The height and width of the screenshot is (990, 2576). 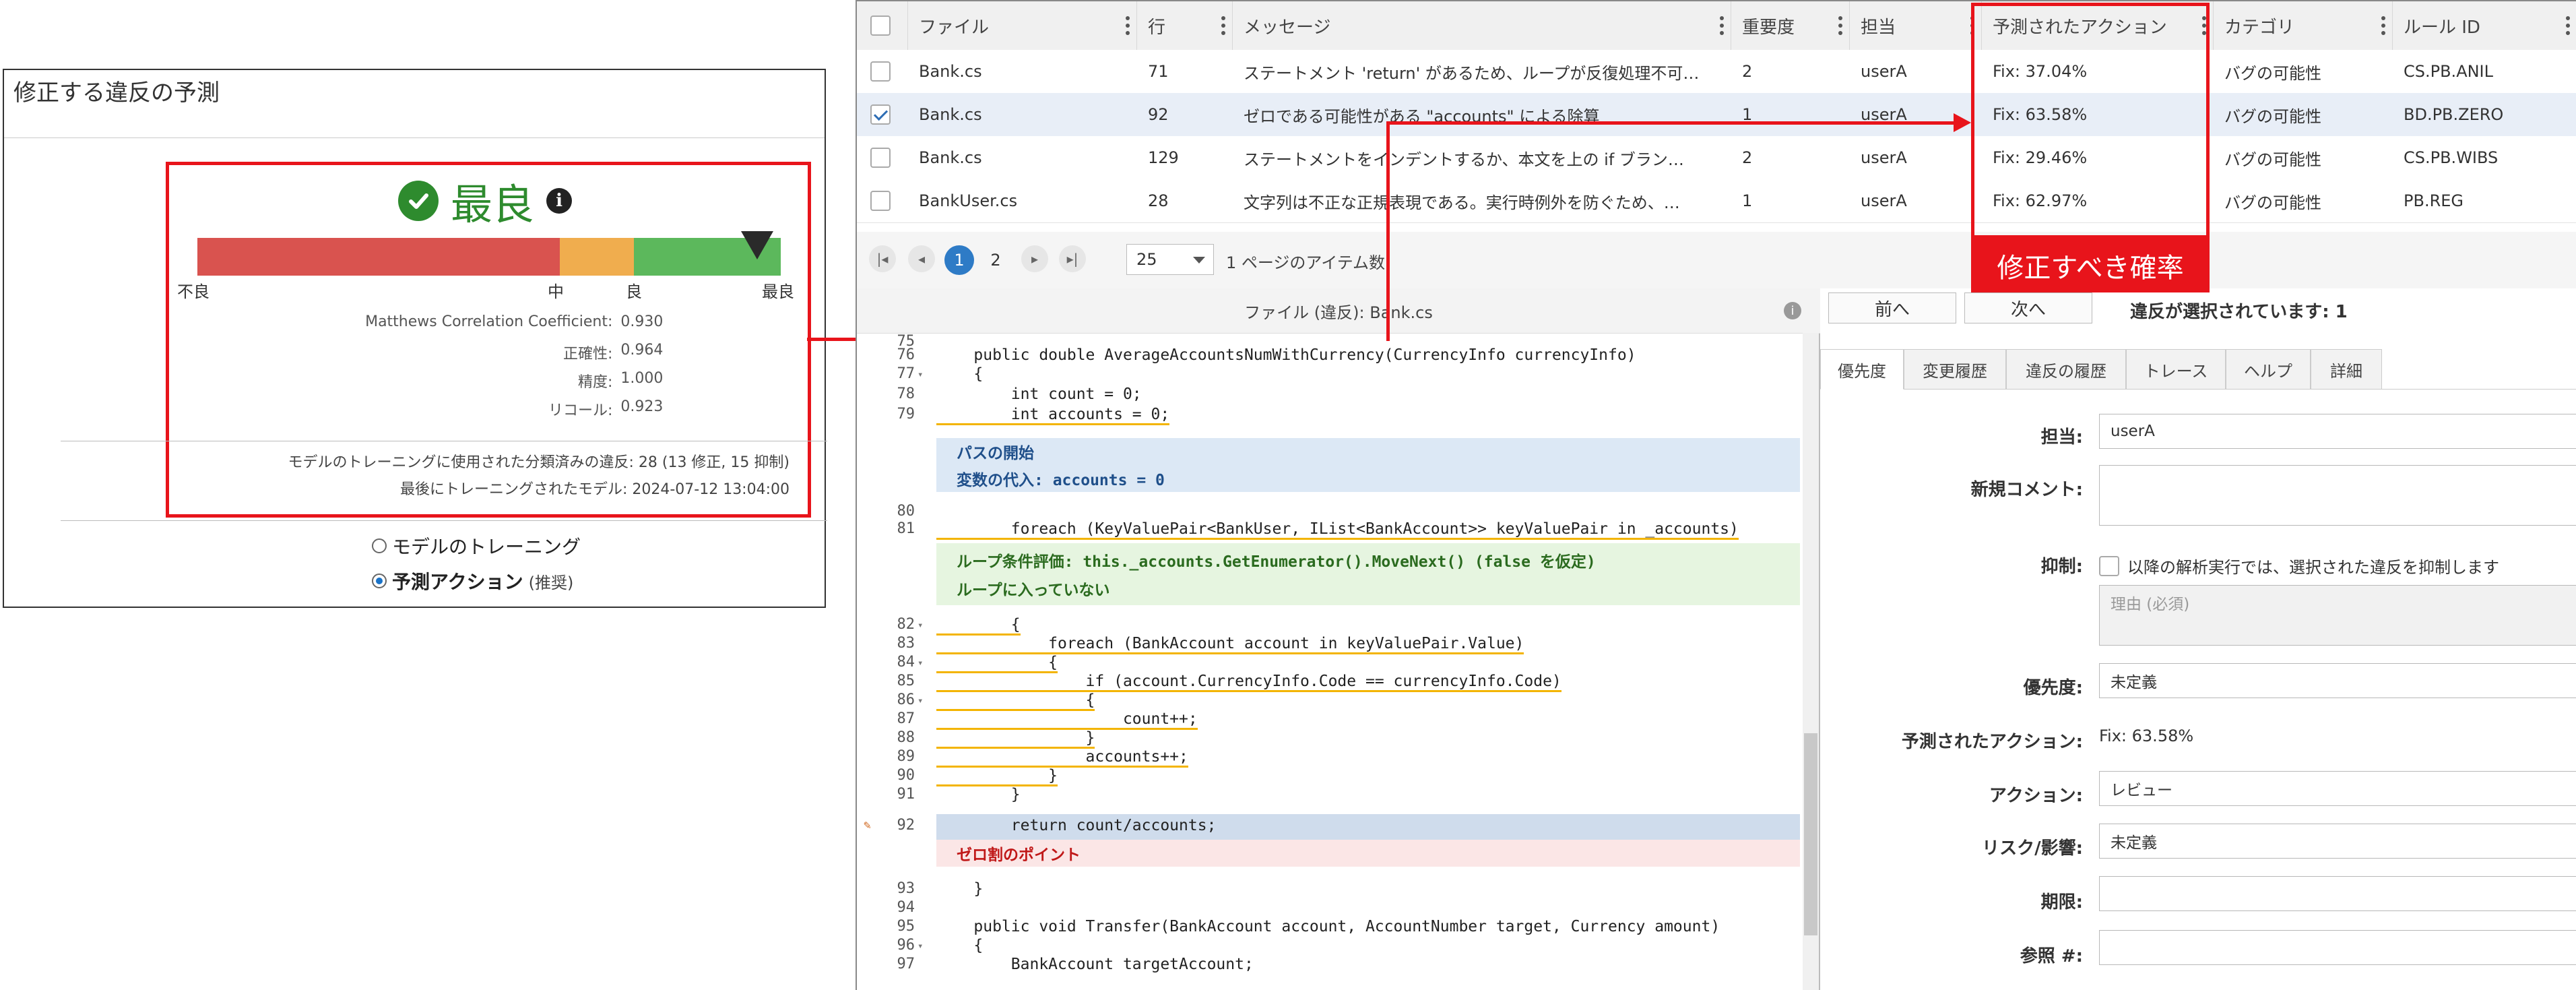 What do you see at coordinates (2176, 369) in the screenshot?
I see `tab-trace: トレース` at bounding box center [2176, 369].